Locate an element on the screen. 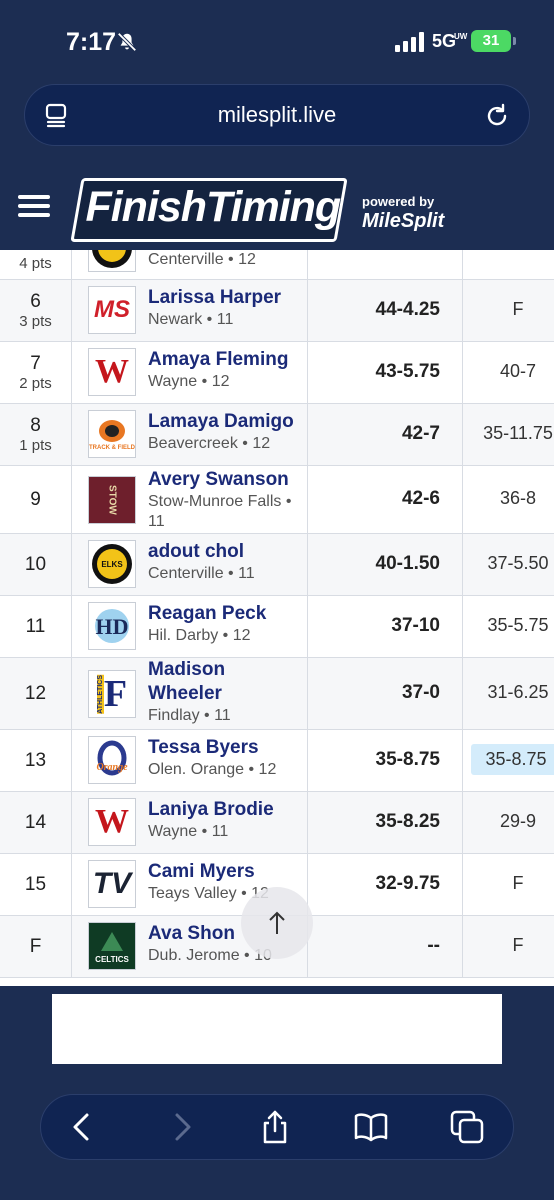 This screenshot has height=1200, width=554. athlete-name: Madison Wheeler is located at coordinates (198, 682).